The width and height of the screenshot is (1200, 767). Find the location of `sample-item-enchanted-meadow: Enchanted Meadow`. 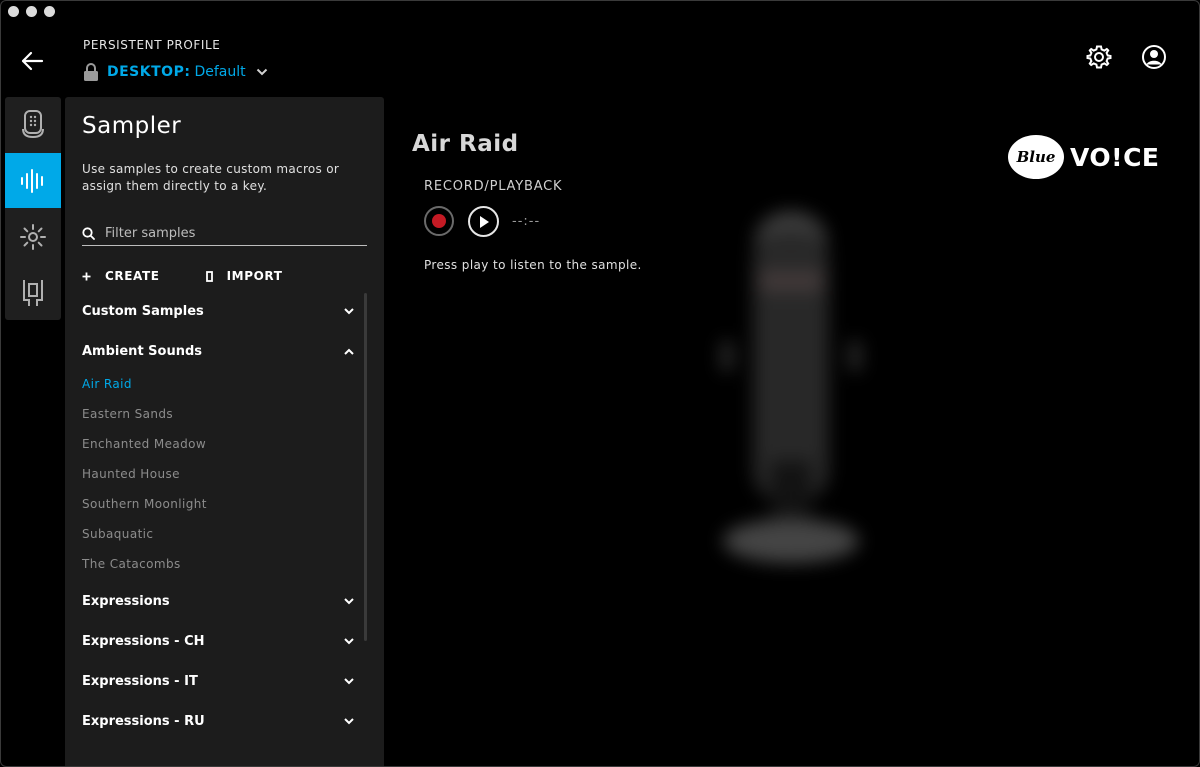

sample-item-enchanted-meadow: Enchanted Meadow is located at coordinates (144, 444).